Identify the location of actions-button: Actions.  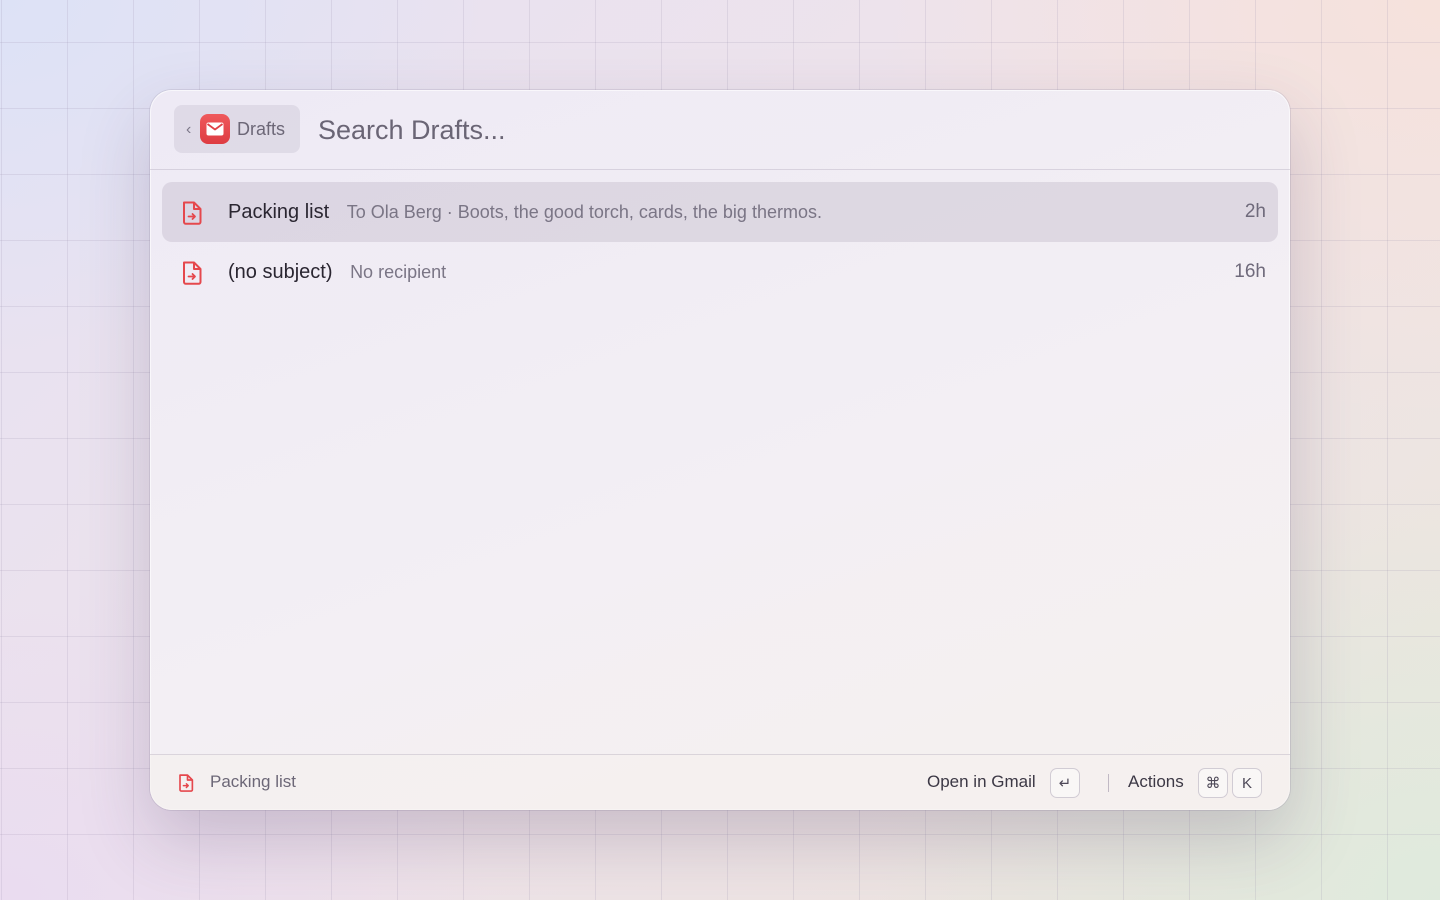
(1156, 782).